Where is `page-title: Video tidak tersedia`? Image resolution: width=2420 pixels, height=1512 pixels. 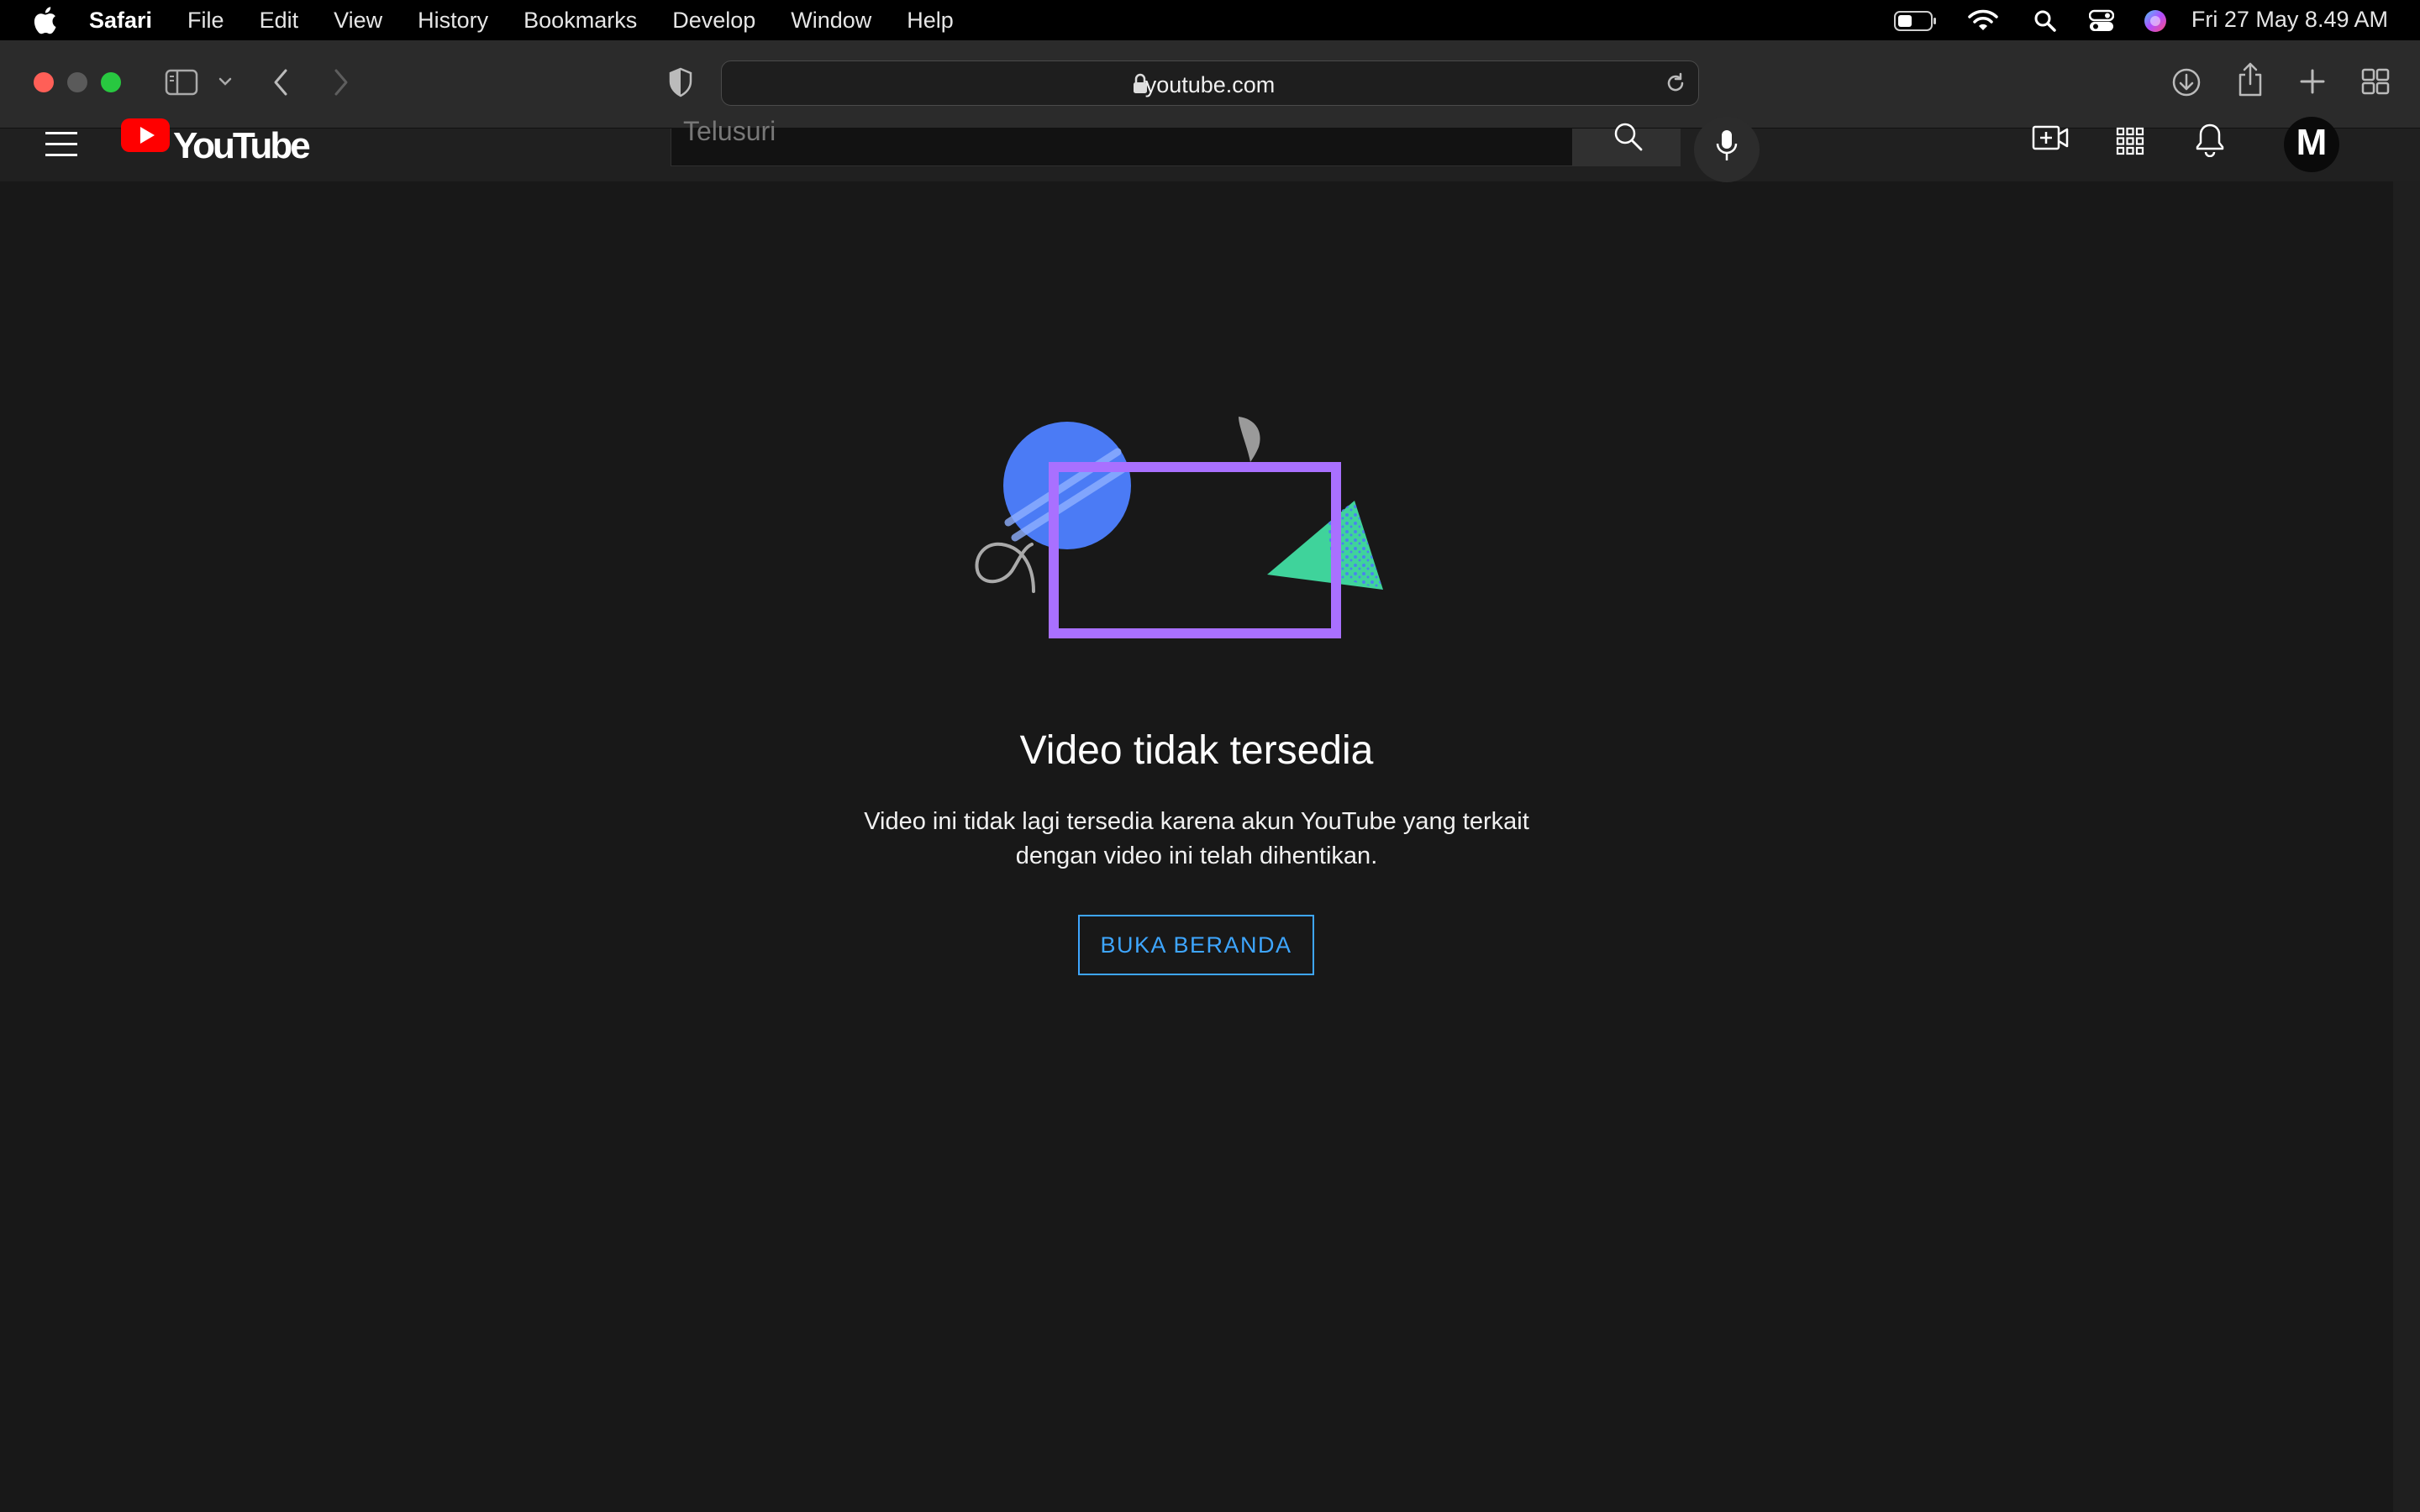 page-title: Video tidak tersedia is located at coordinates (1196, 750).